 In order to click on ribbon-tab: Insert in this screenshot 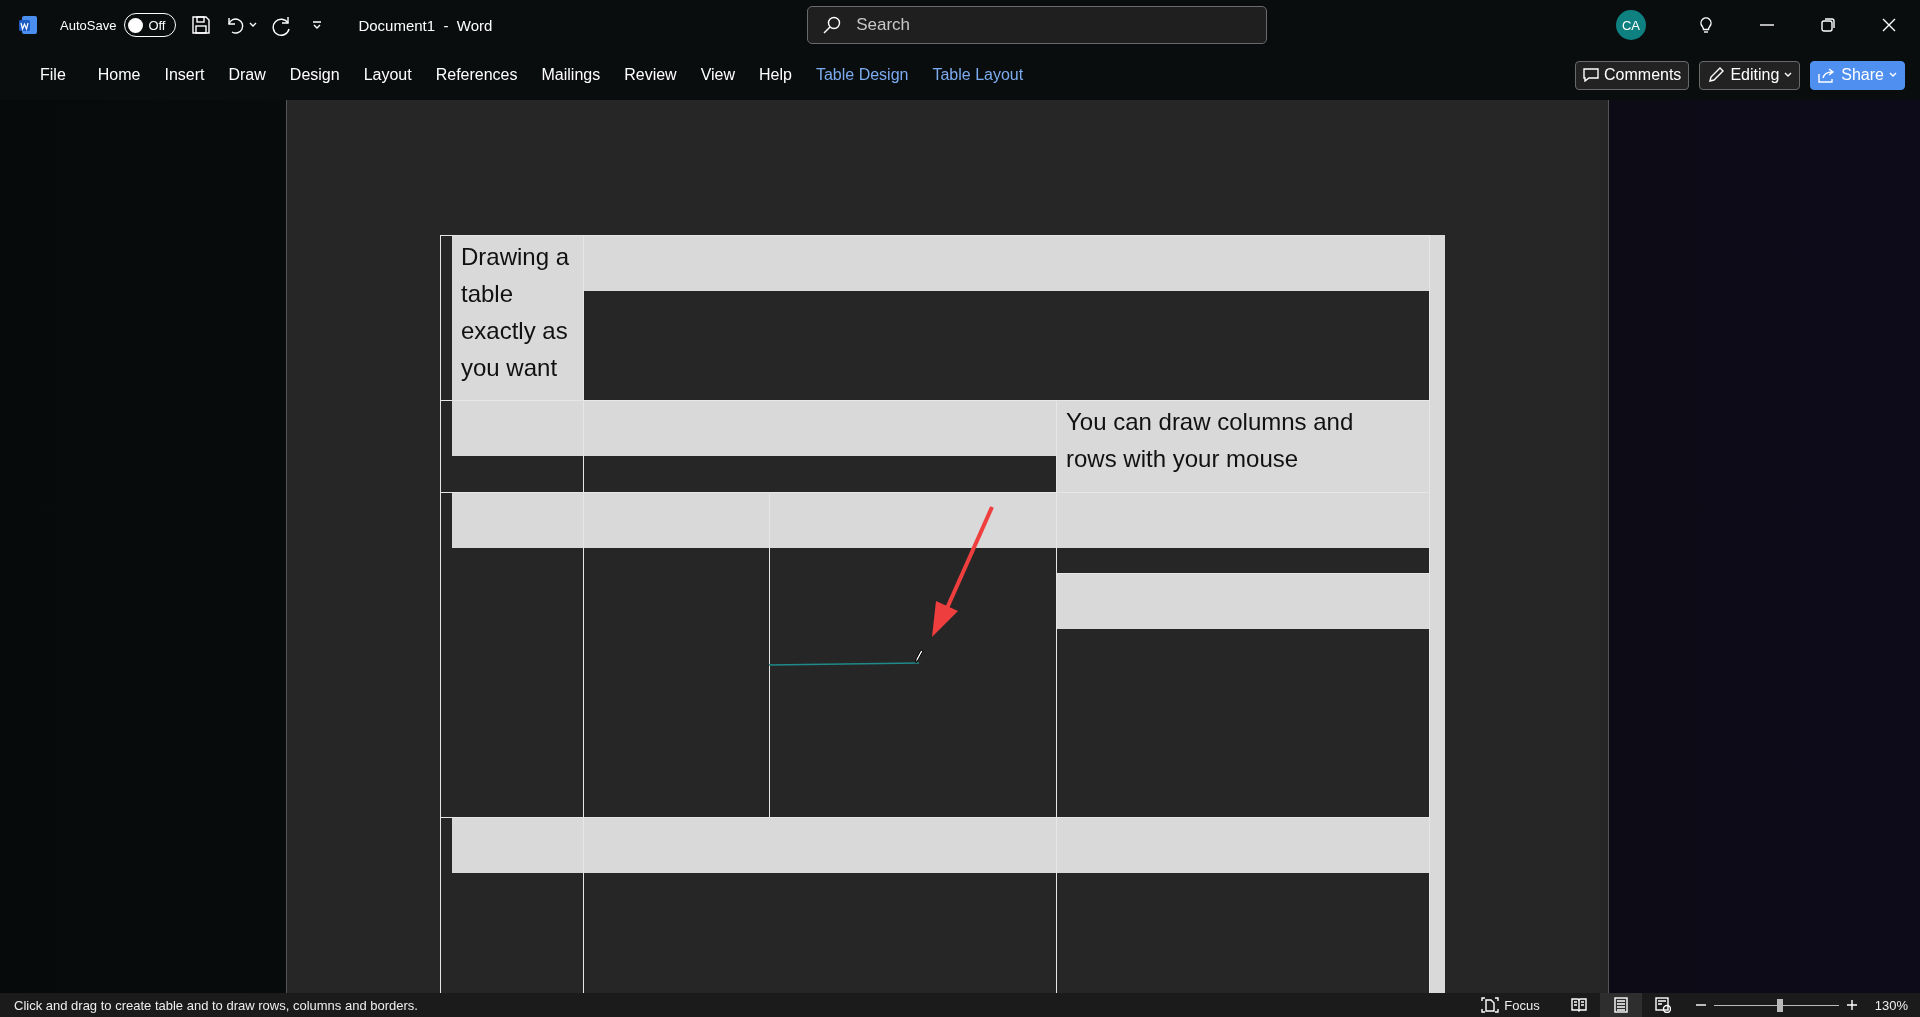, I will do `click(184, 75)`.